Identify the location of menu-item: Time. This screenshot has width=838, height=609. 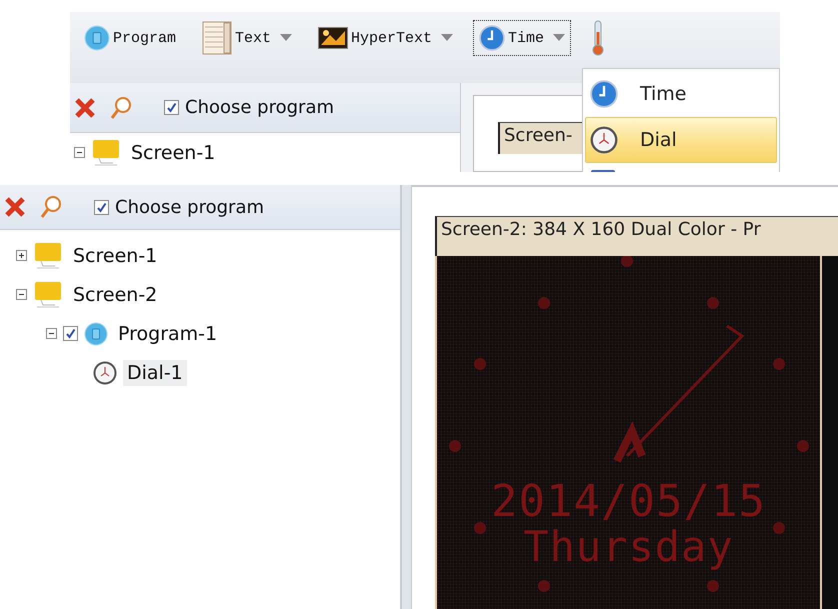
(681, 94).